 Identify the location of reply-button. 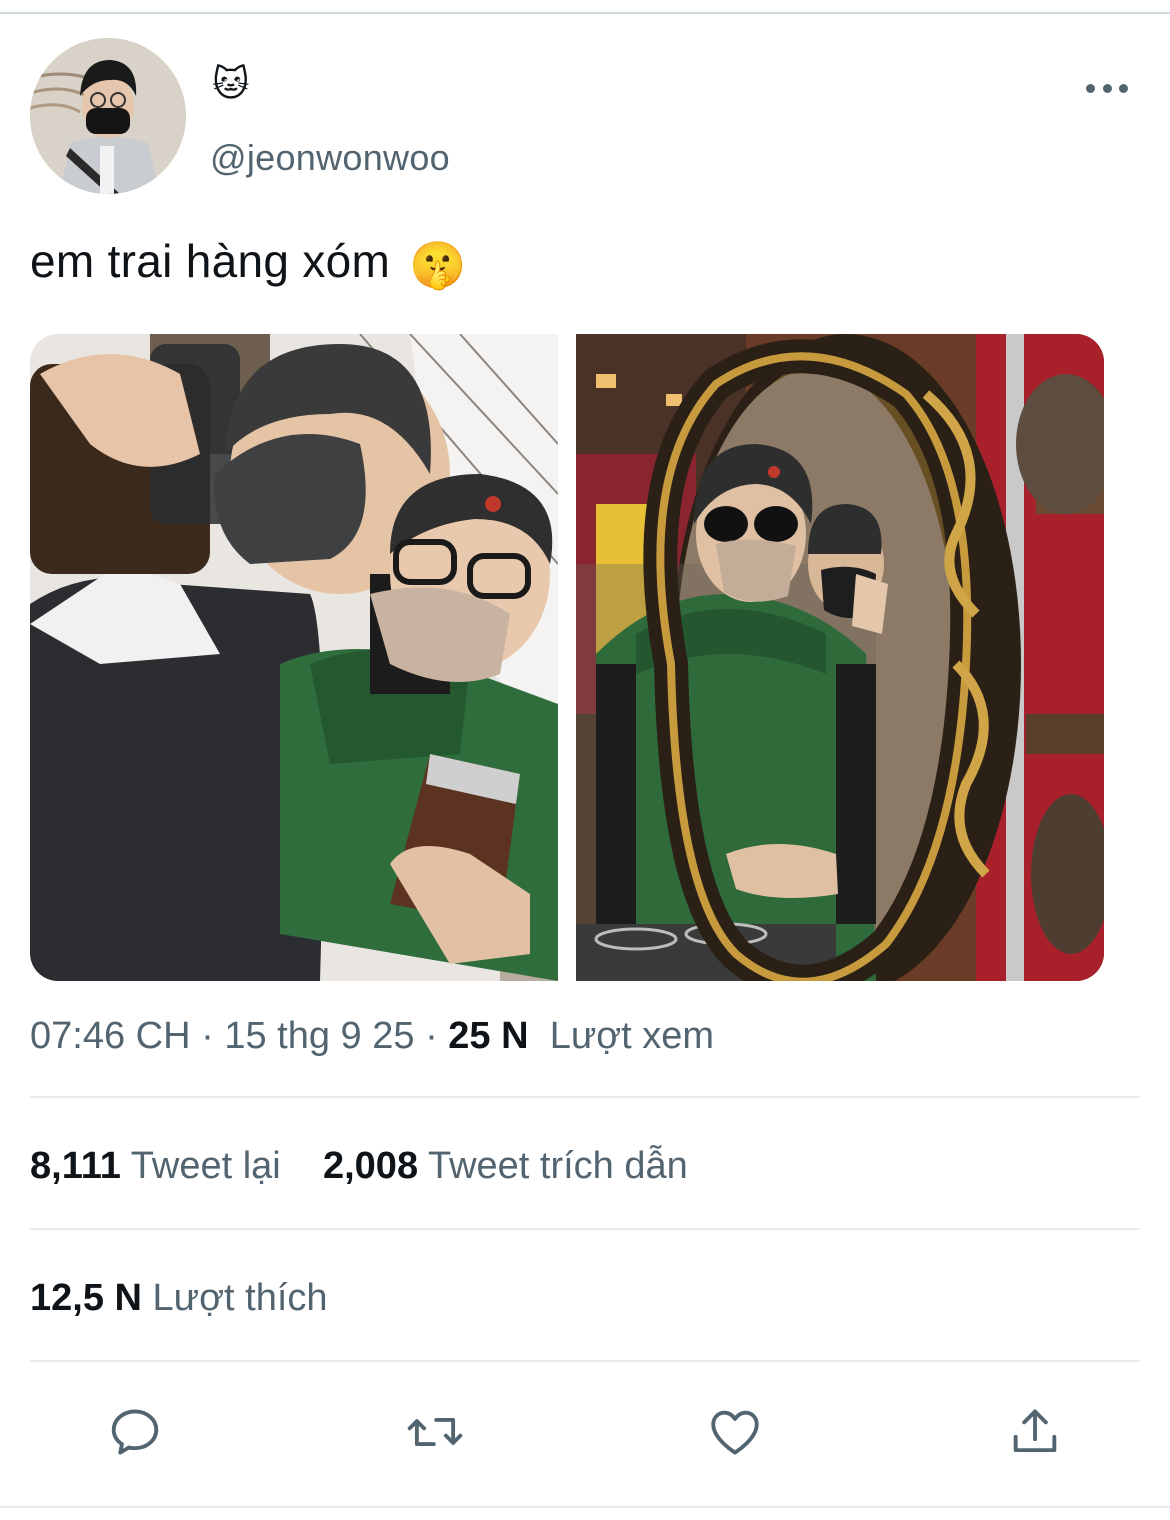
(135, 1432).